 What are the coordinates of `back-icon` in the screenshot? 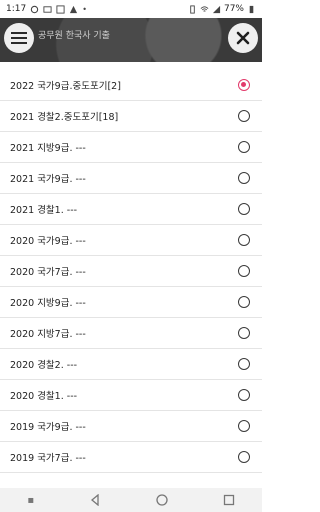 It's located at (95, 500).